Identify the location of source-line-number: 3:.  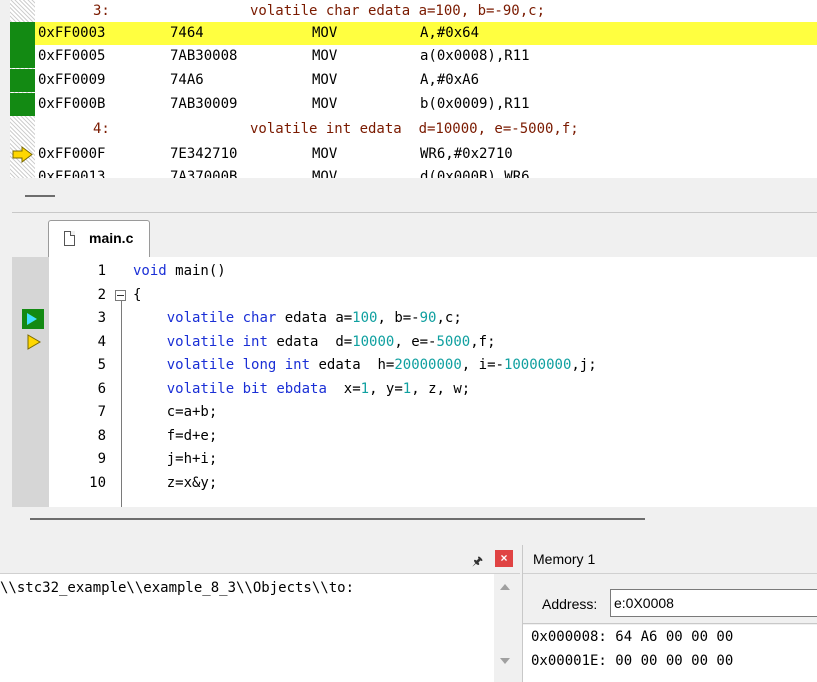
(101, 11).